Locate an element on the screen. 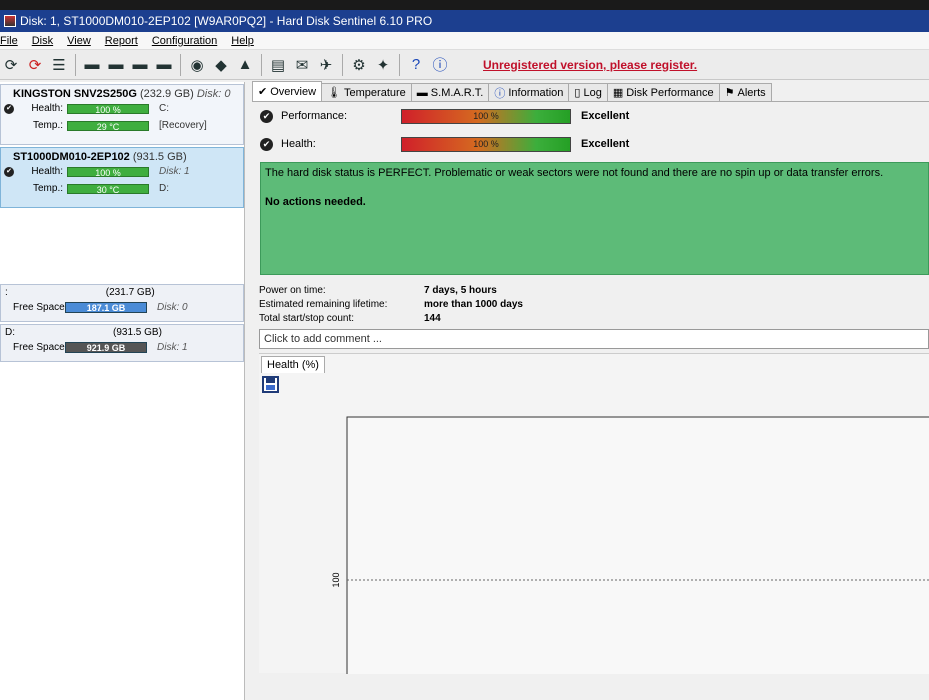 The width and height of the screenshot is (929, 700). performance-verdict: Excellent is located at coordinates (605, 116).